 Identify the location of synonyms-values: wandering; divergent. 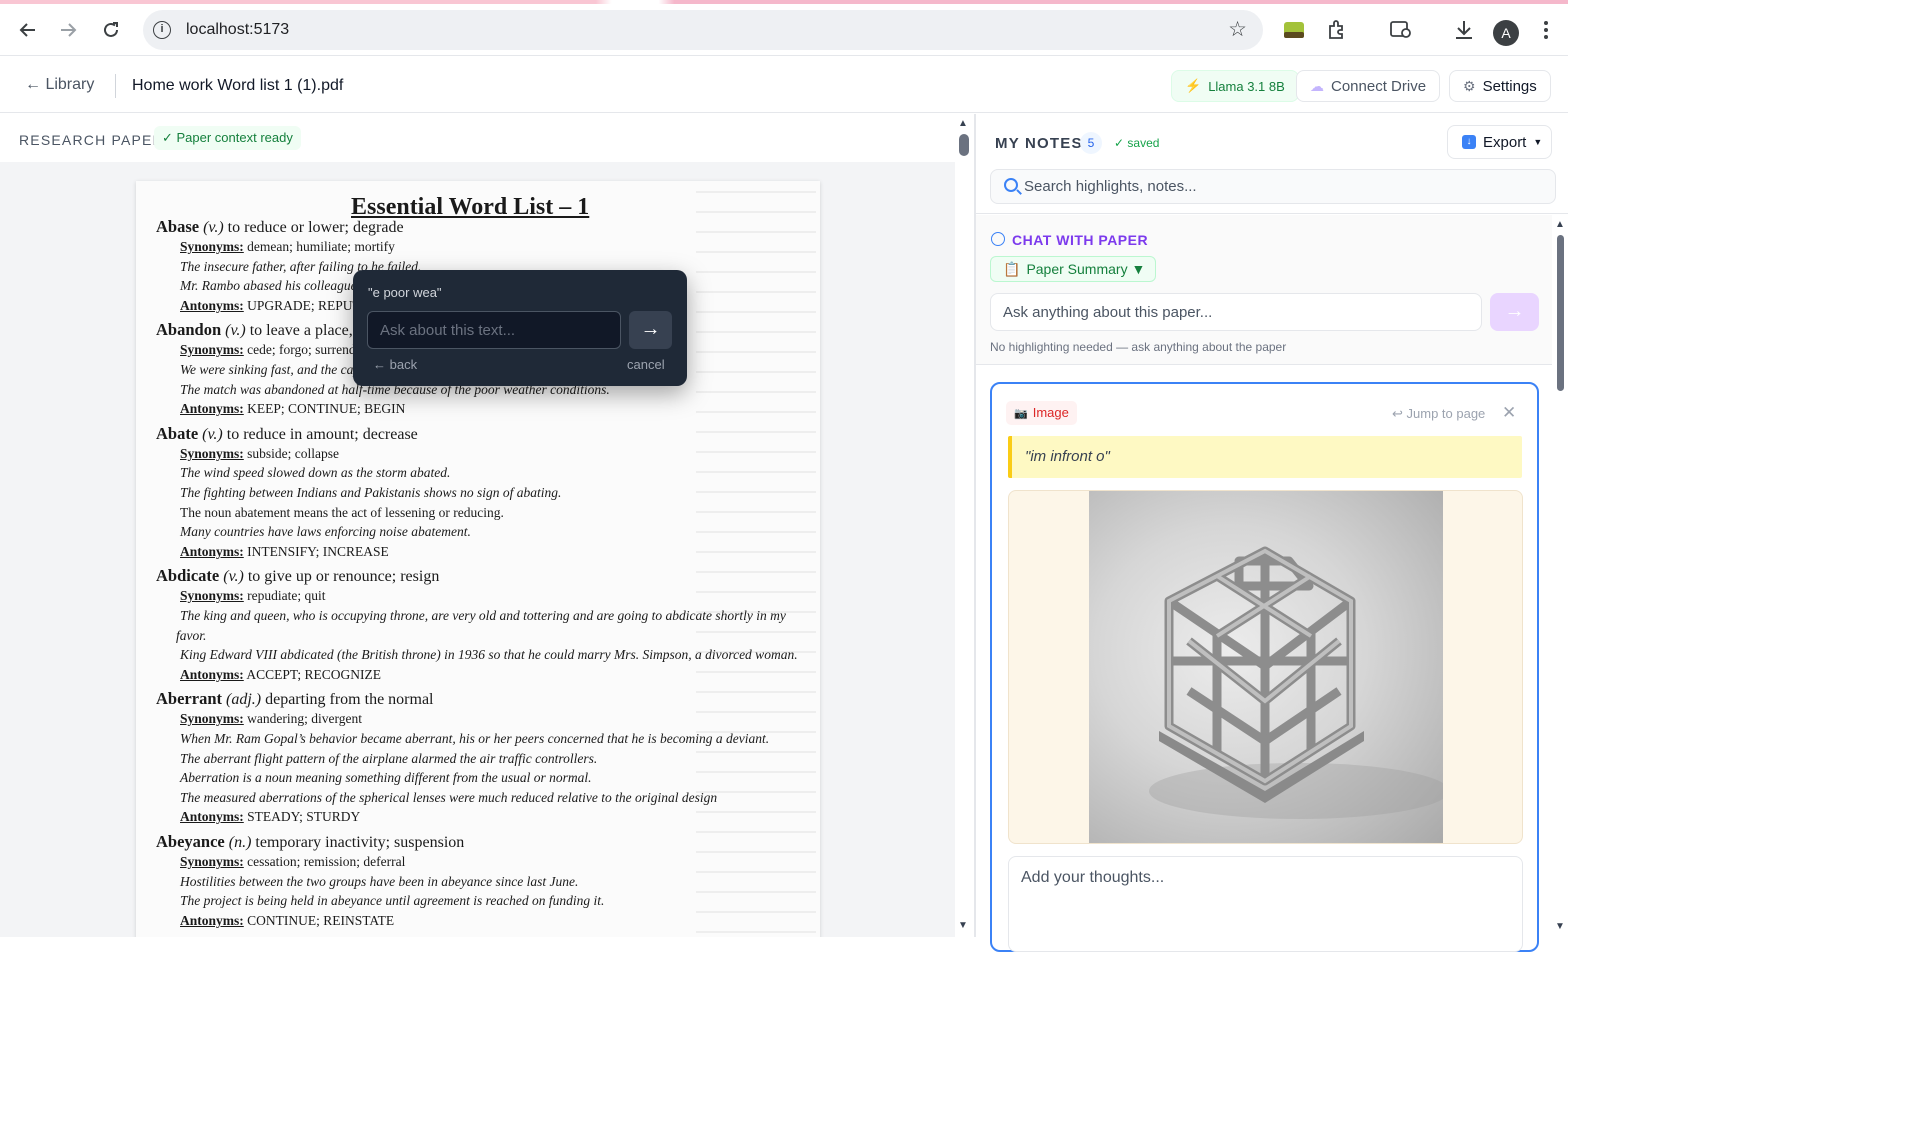
(302, 719).